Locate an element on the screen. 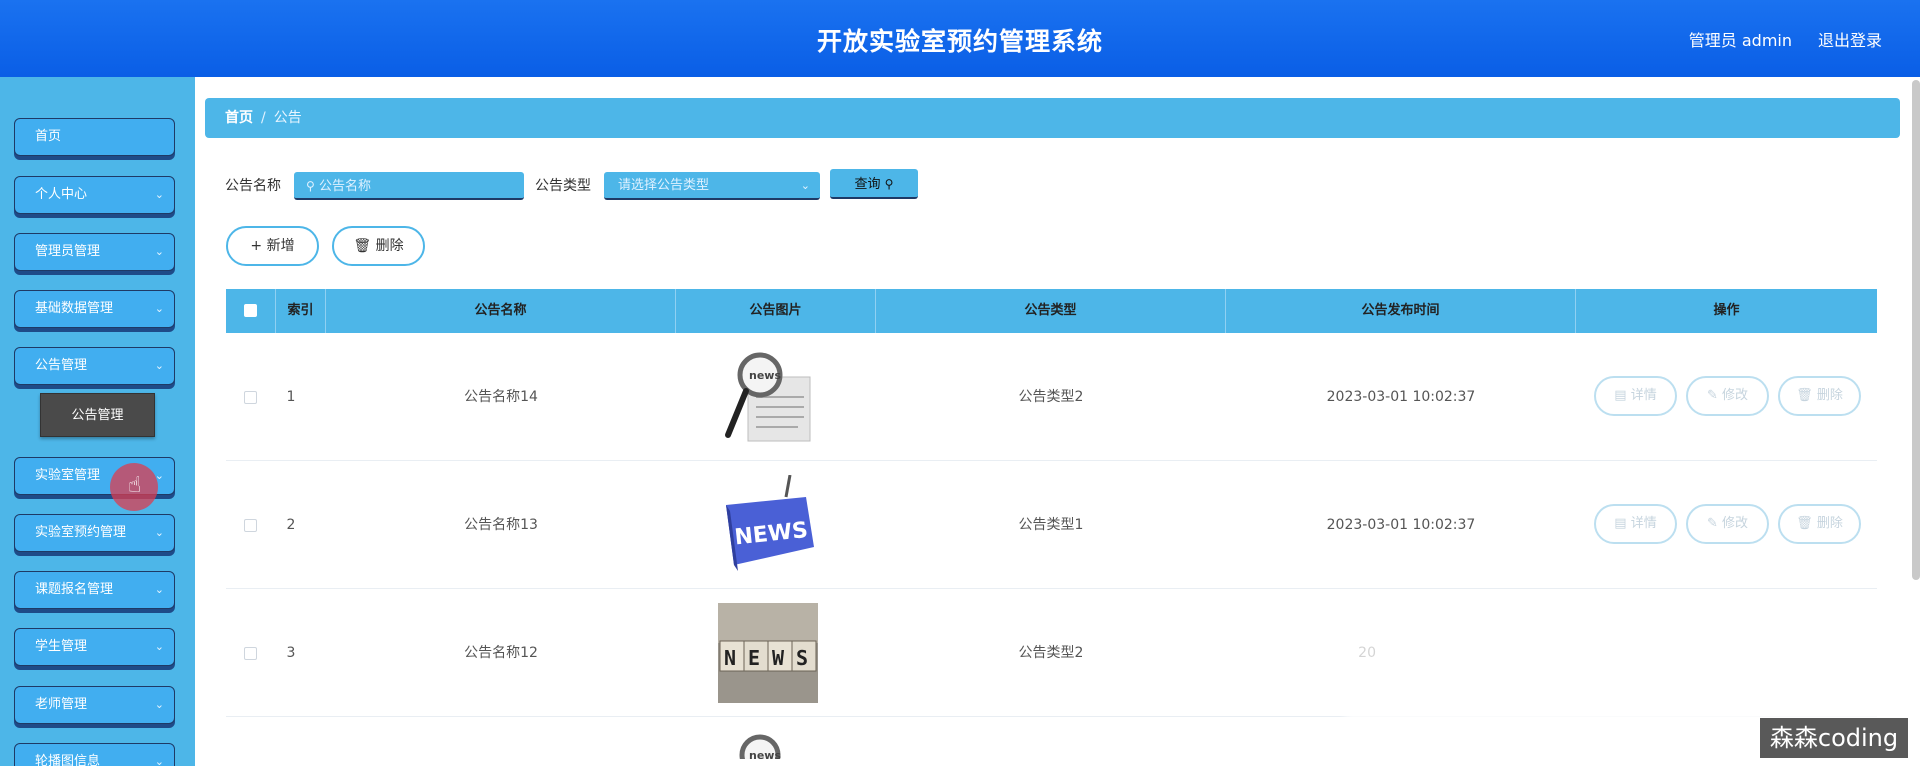  hand-pointer-icon: ☝ is located at coordinates (135, 485).